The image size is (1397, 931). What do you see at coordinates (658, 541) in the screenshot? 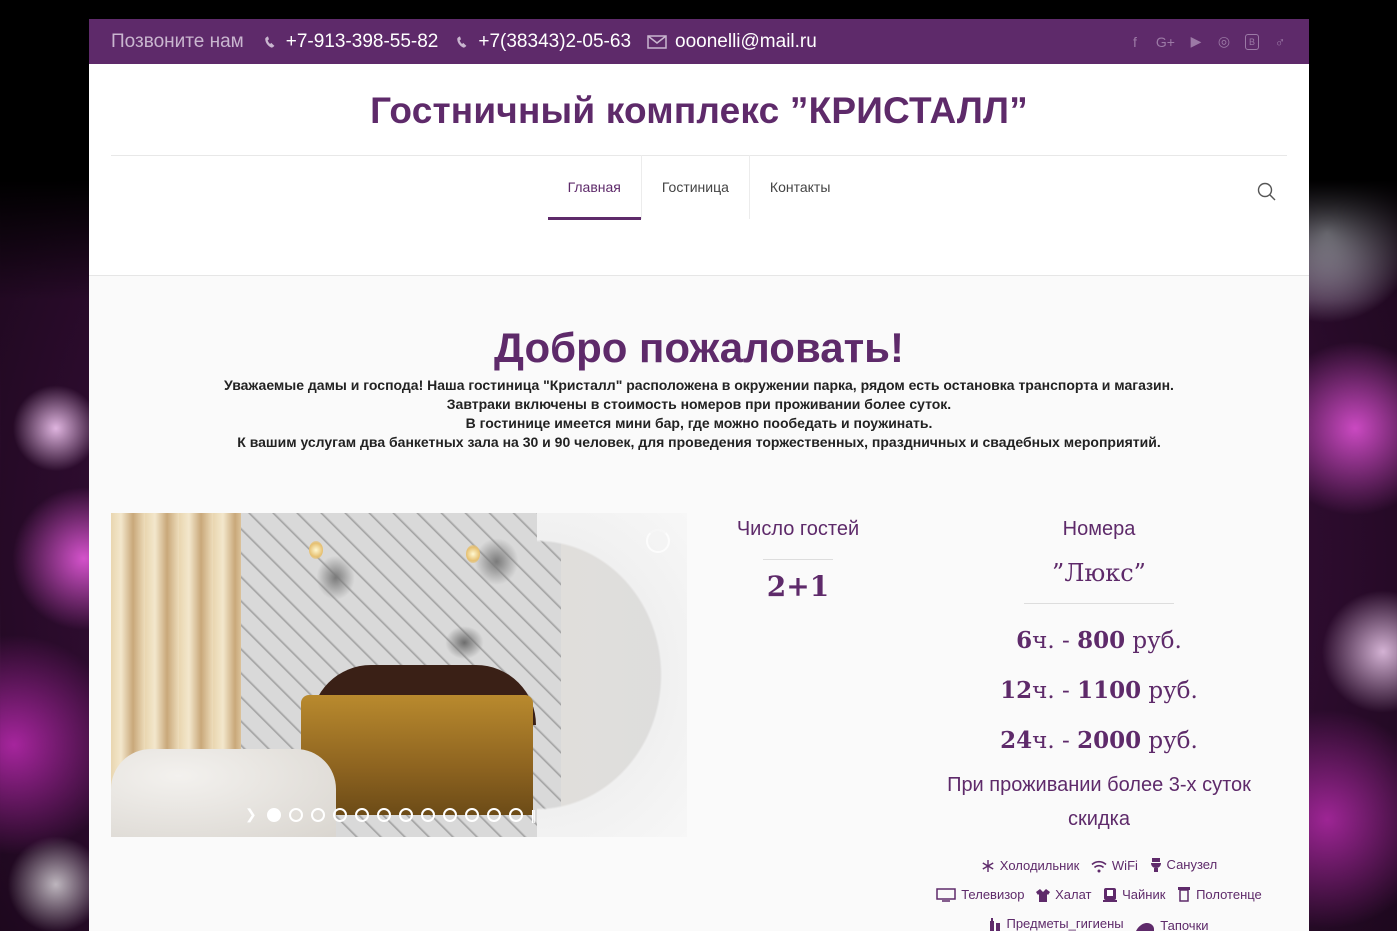
I see `loading-spinner-icon` at bounding box center [658, 541].